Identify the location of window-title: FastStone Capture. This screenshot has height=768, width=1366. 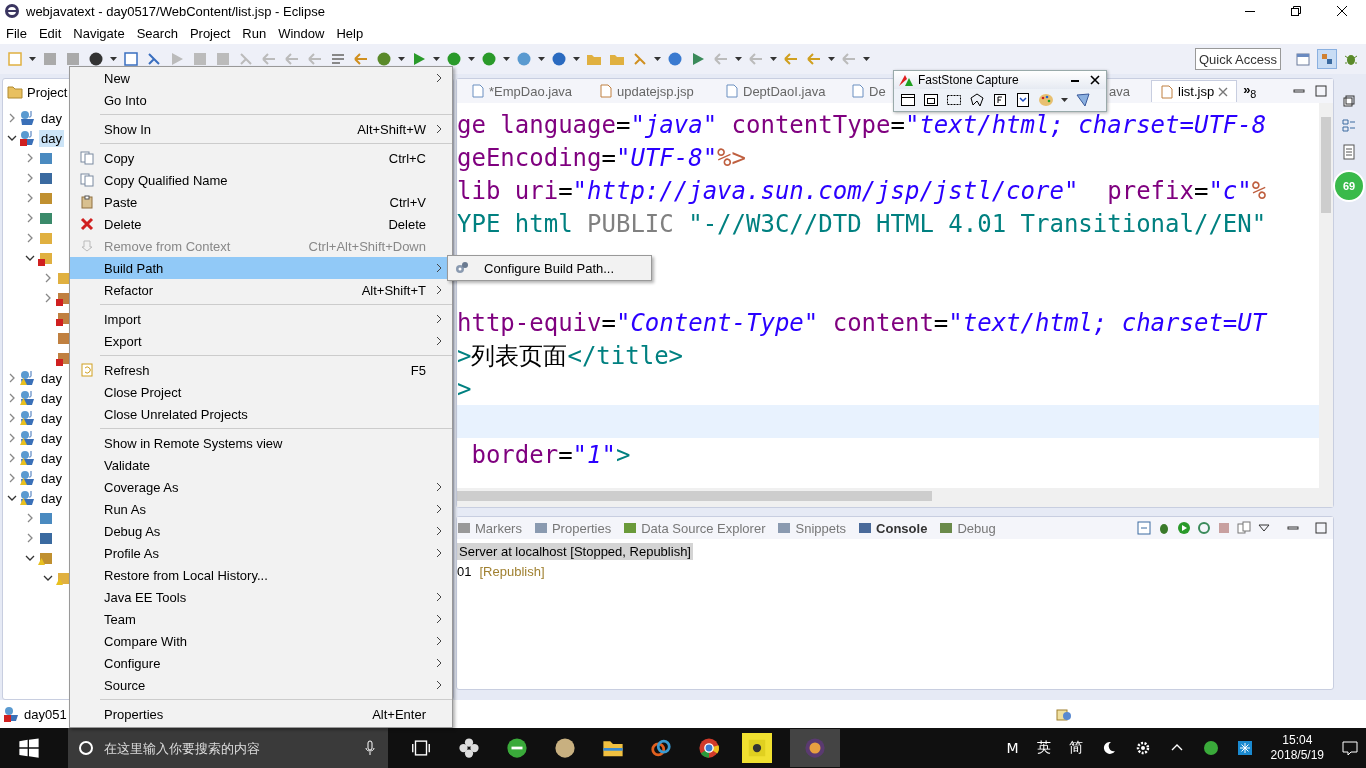
(968, 80).